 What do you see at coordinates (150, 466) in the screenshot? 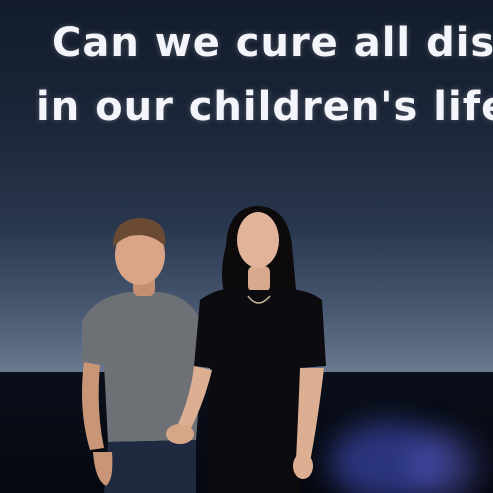
I see `man-jeans` at bounding box center [150, 466].